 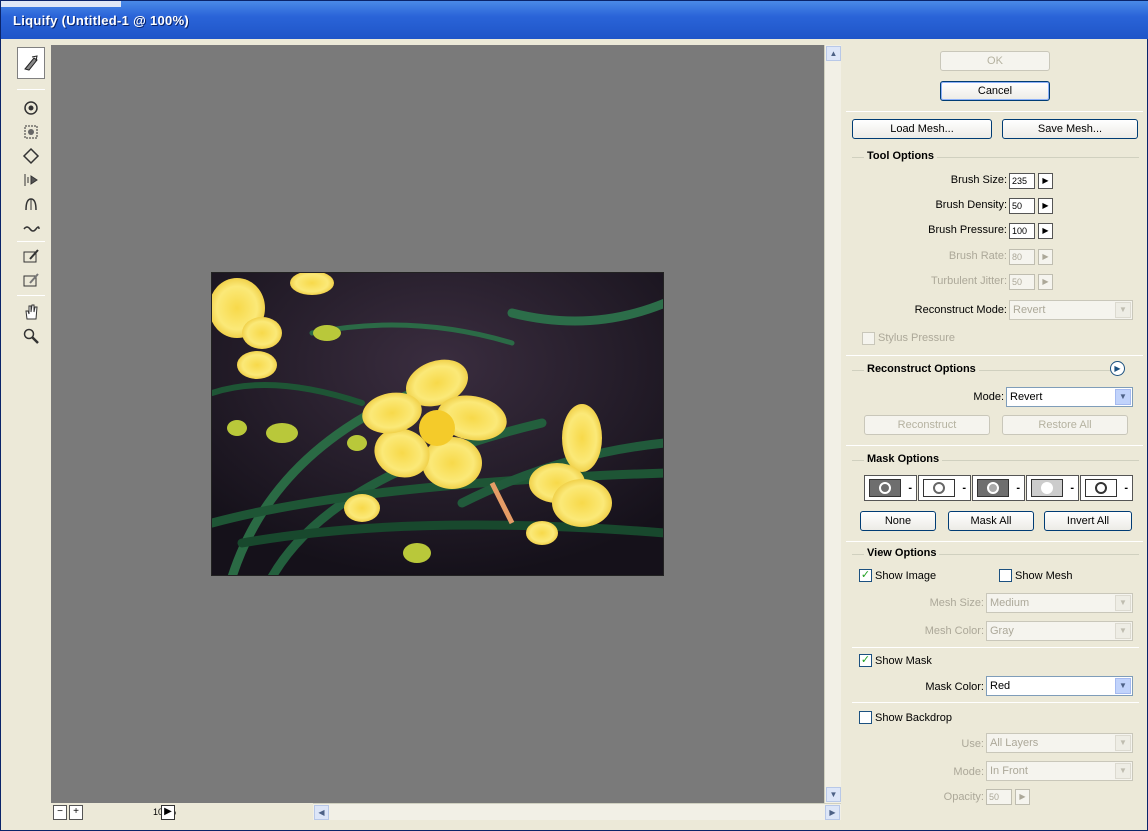 I want to click on mask-invert-button: -, so click(x=1106, y=488).